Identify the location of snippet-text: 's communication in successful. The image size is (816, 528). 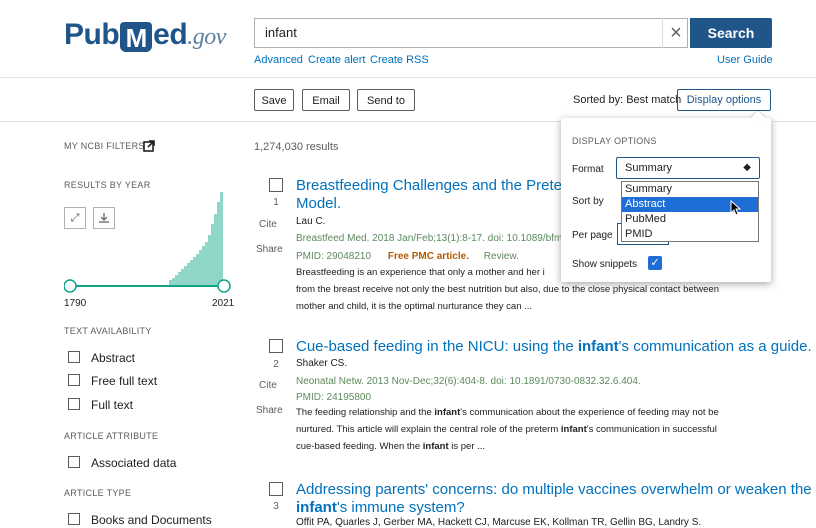
(651, 429).